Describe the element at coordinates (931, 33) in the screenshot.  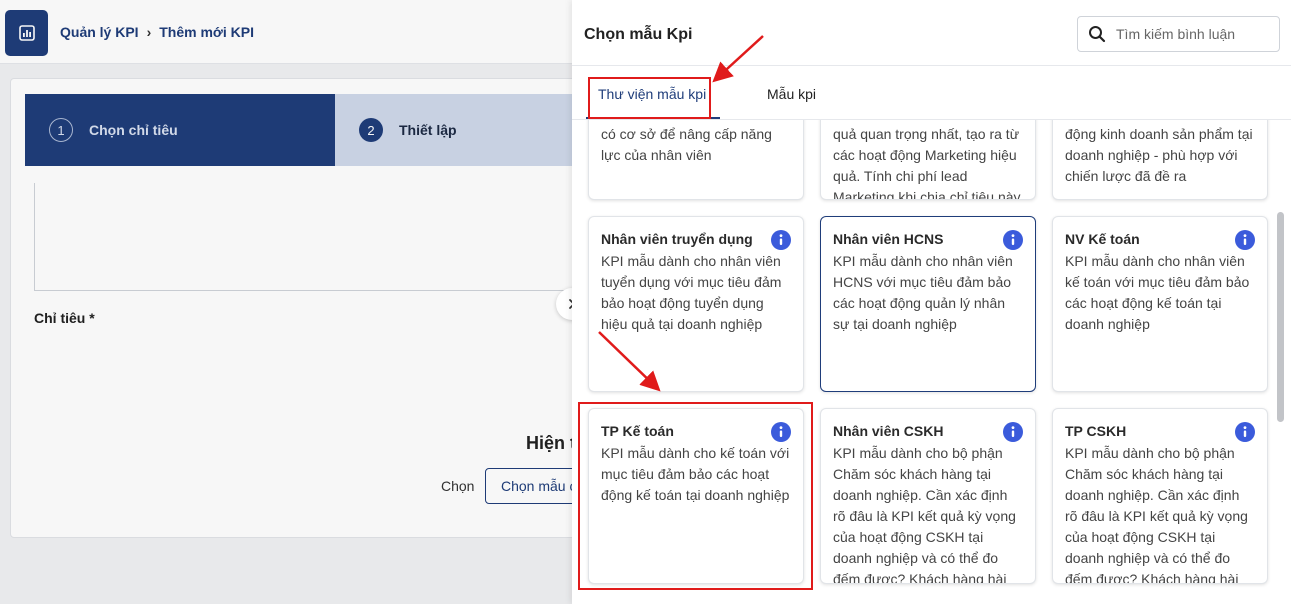
I see `drawer-header: Chọn mẫu Kpi` at that location.